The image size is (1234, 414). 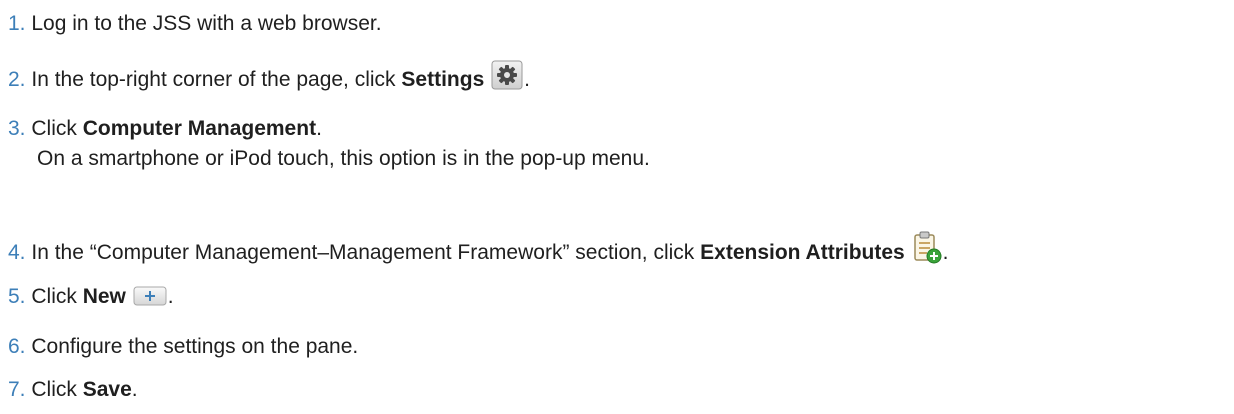 I want to click on step-number: 1., so click(x=17, y=23).